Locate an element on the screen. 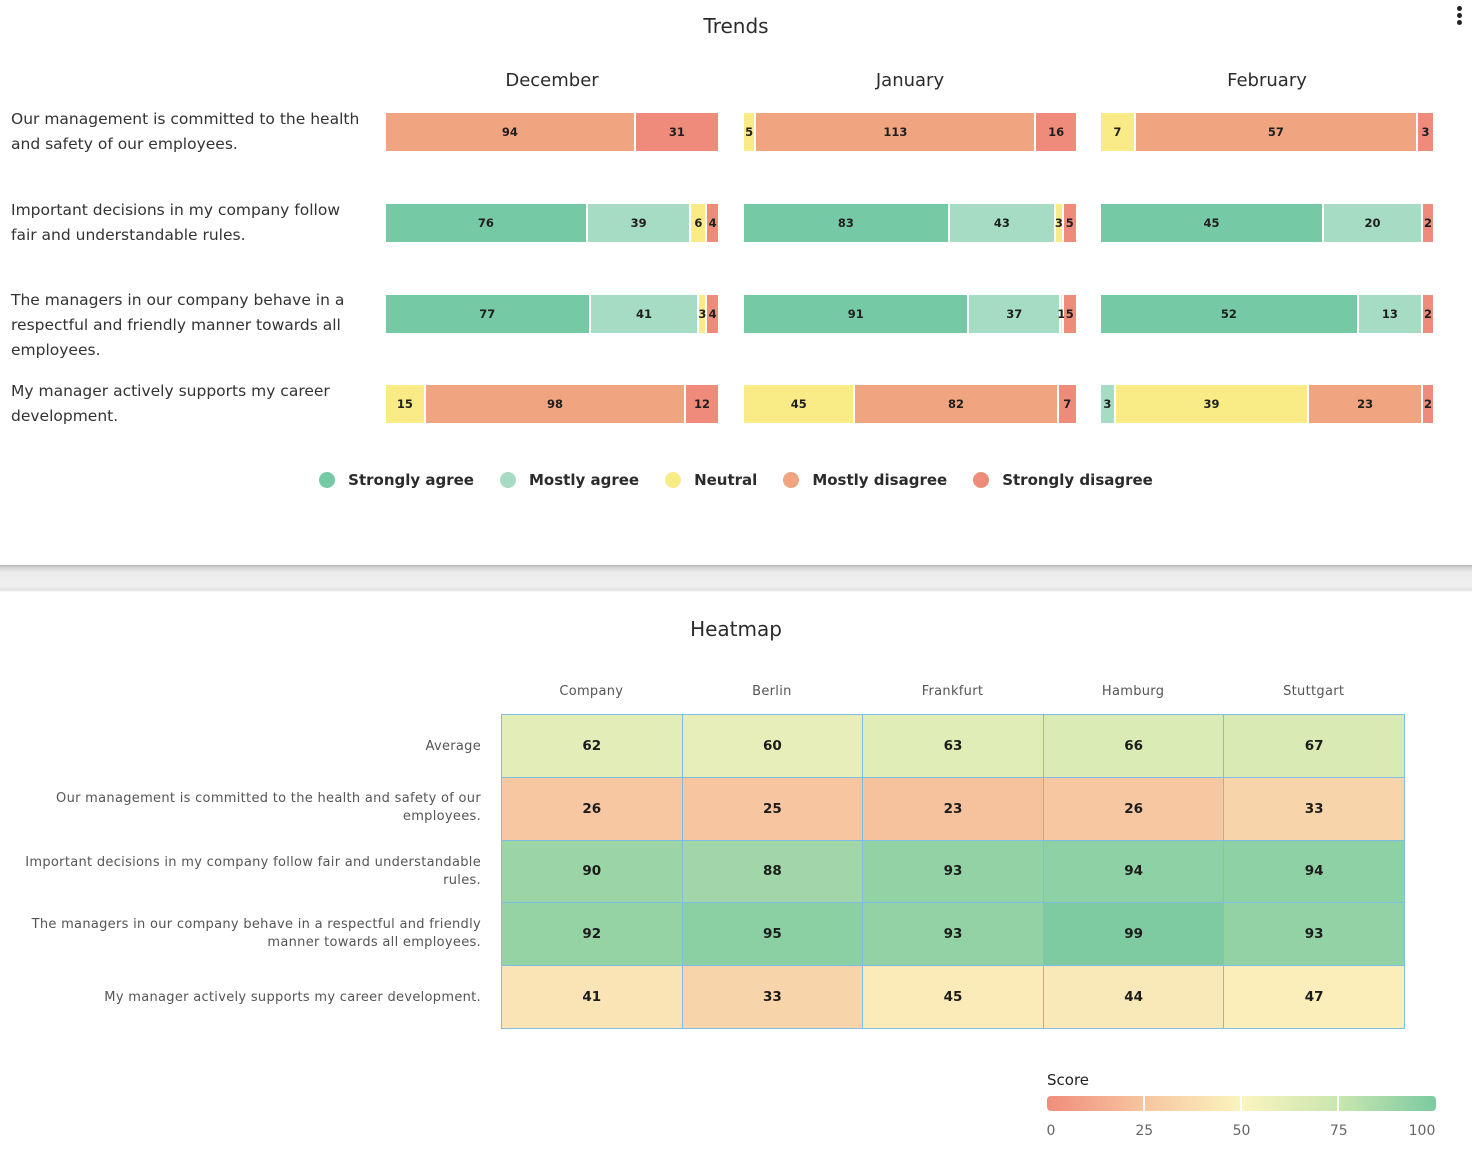 Image resolution: width=1472 pixels, height=1174 pixels. heatmap-cell: 41 is located at coordinates (592, 997).